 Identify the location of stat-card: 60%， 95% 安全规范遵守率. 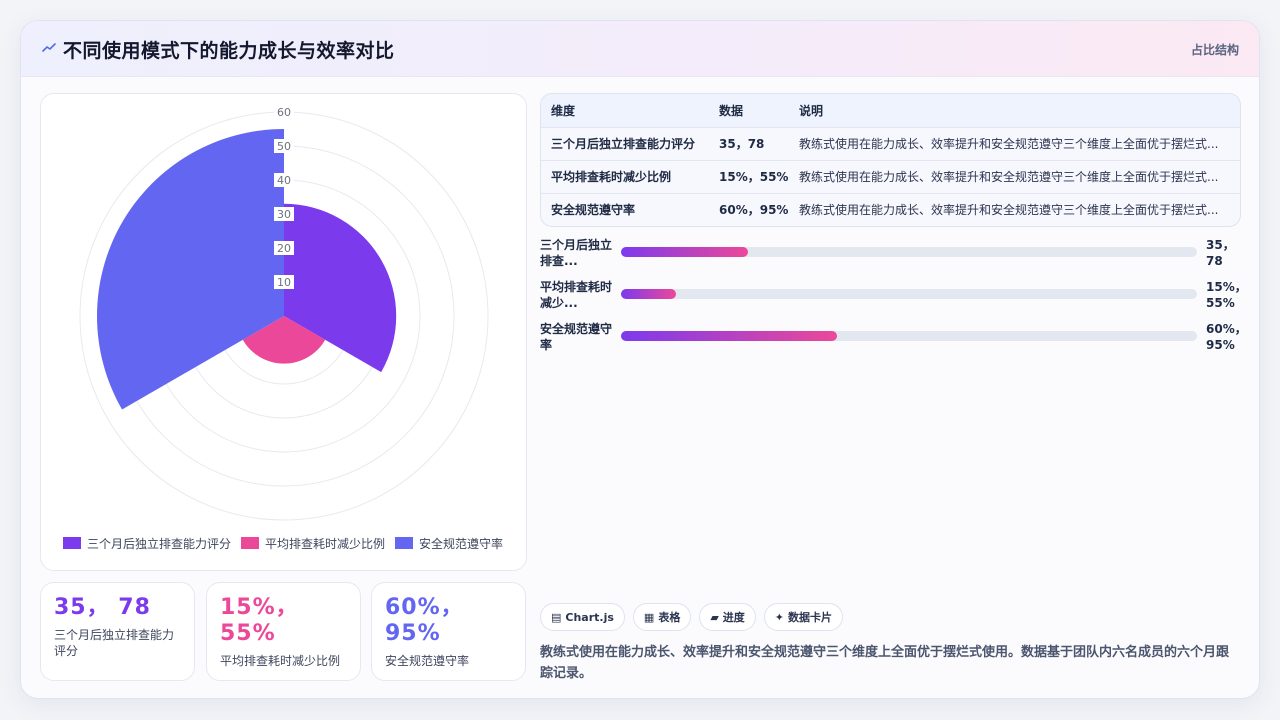
(448, 631).